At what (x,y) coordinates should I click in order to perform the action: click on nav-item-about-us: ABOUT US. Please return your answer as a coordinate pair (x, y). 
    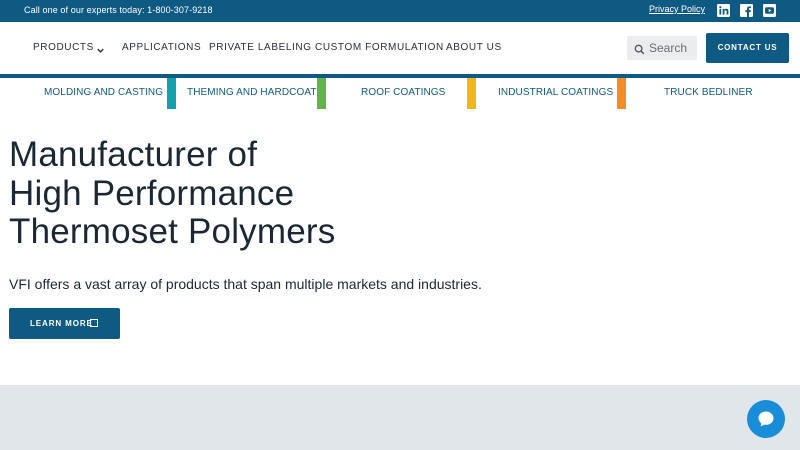
    Looking at the image, I should click on (474, 47).